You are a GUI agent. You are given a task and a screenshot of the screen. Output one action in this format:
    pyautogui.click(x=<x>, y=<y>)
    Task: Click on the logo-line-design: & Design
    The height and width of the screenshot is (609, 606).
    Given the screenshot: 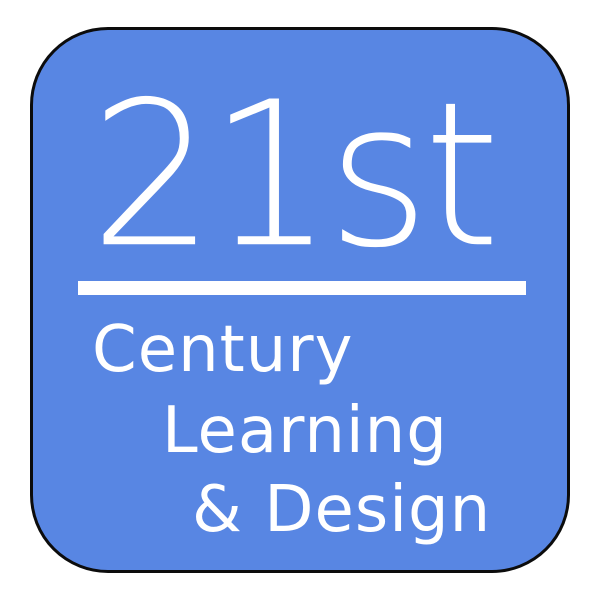 What is the action you would take?
    pyautogui.click(x=342, y=510)
    